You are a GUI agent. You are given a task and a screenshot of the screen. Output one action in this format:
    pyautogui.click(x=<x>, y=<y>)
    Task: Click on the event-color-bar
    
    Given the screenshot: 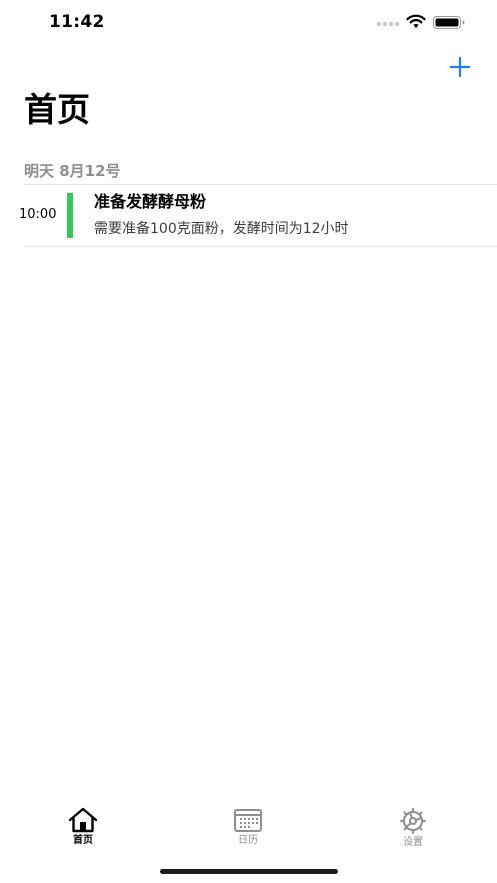 What is the action you would take?
    pyautogui.click(x=70, y=215)
    